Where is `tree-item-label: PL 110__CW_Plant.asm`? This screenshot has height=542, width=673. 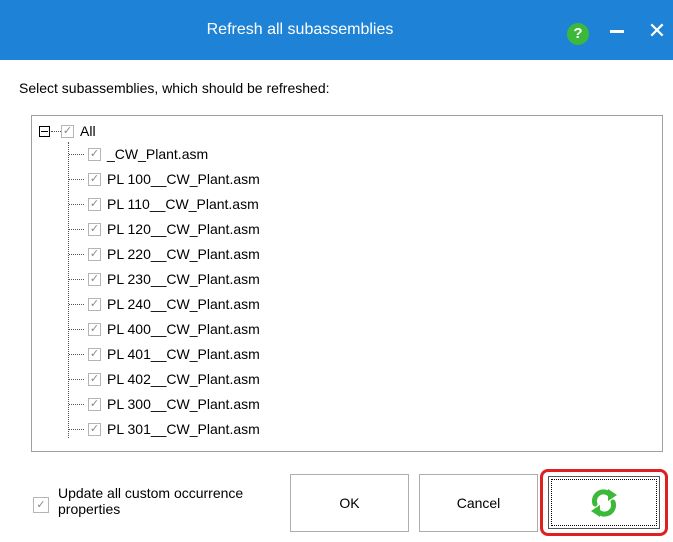
tree-item-label: PL 110__CW_Plant.asm is located at coordinates (183, 204).